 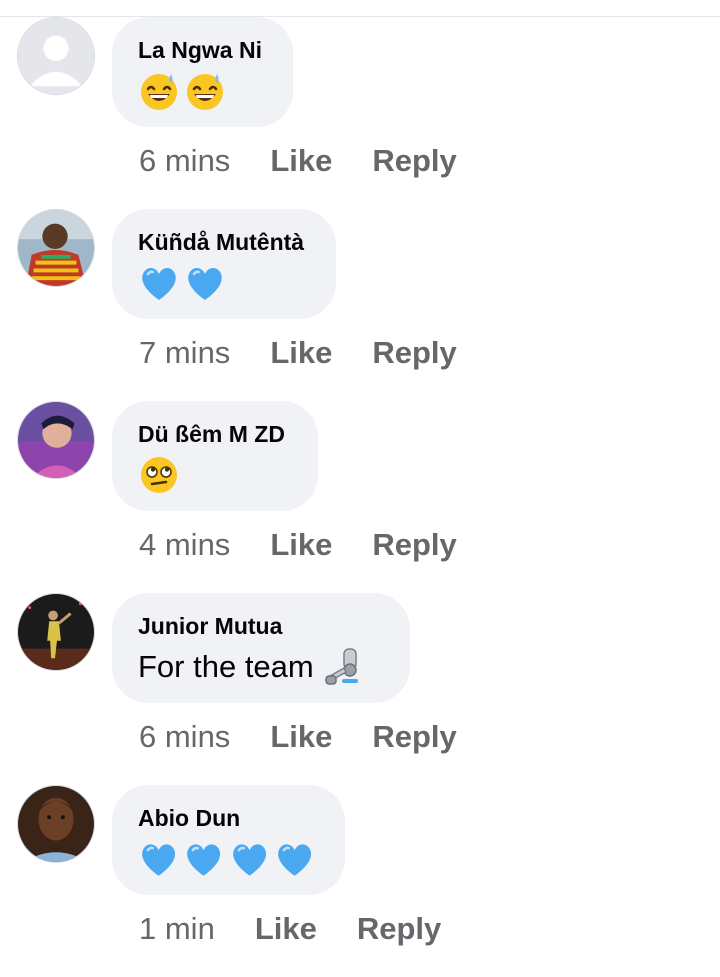 I want to click on comment-timestamp: 7 mins, so click(x=184, y=353).